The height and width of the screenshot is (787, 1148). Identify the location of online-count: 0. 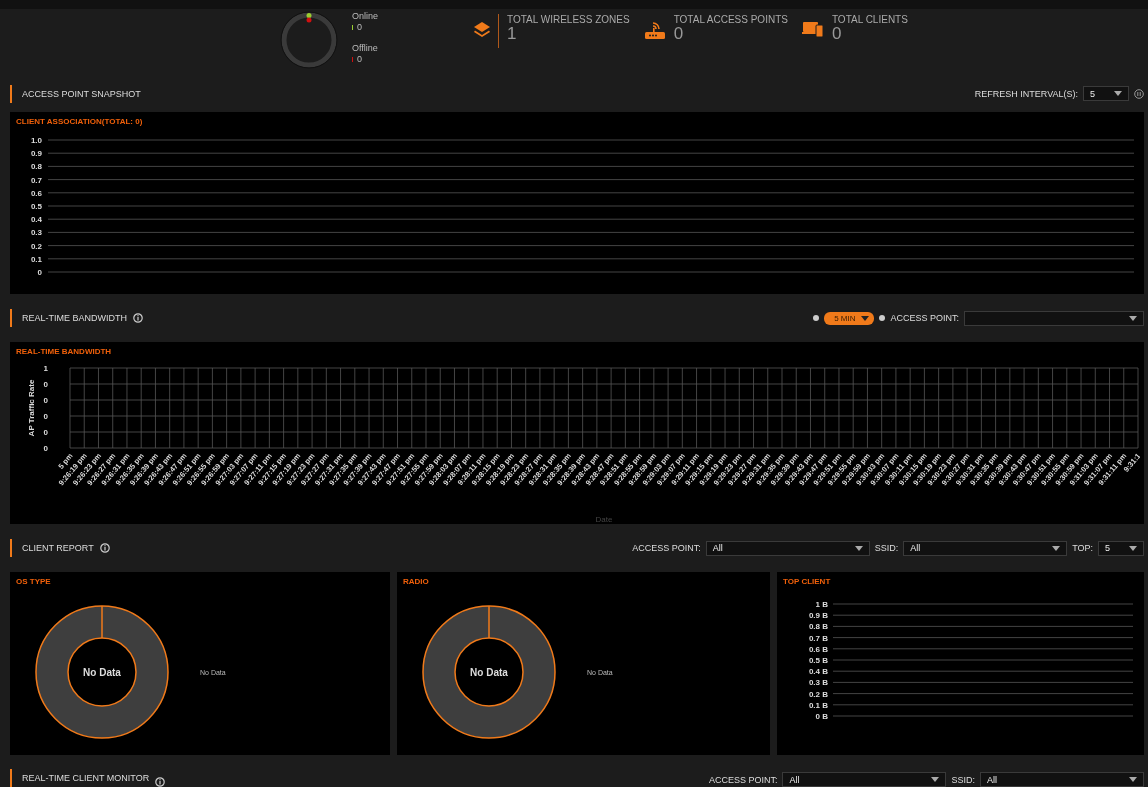
(365, 27).